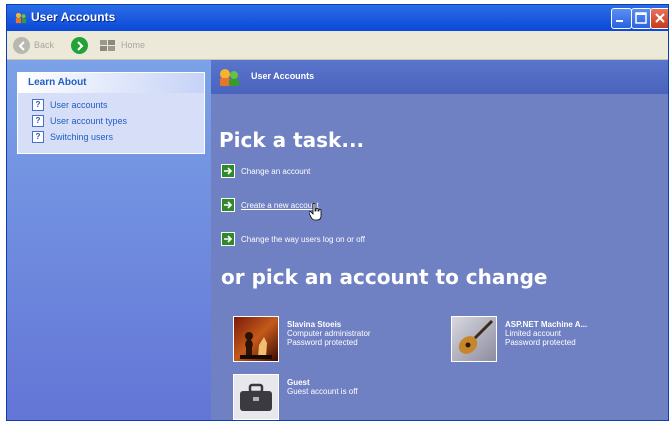  I want to click on hand-cursor-icon, so click(315, 212).